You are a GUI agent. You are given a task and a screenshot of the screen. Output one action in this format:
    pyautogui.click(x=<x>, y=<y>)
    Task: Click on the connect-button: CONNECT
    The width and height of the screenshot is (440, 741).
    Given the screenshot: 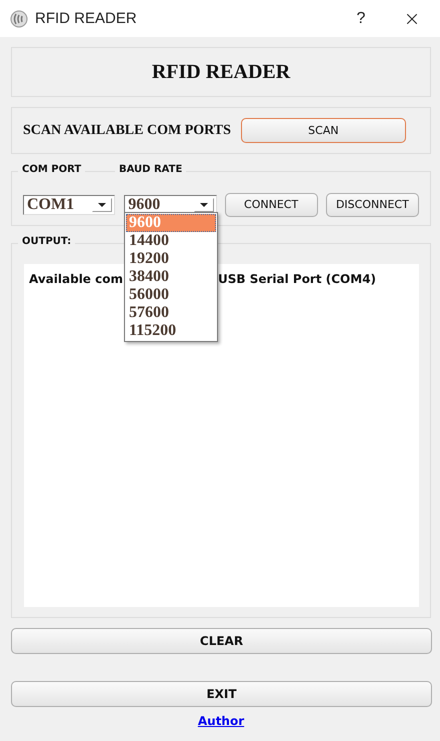 What is the action you would take?
    pyautogui.click(x=271, y=204)
    